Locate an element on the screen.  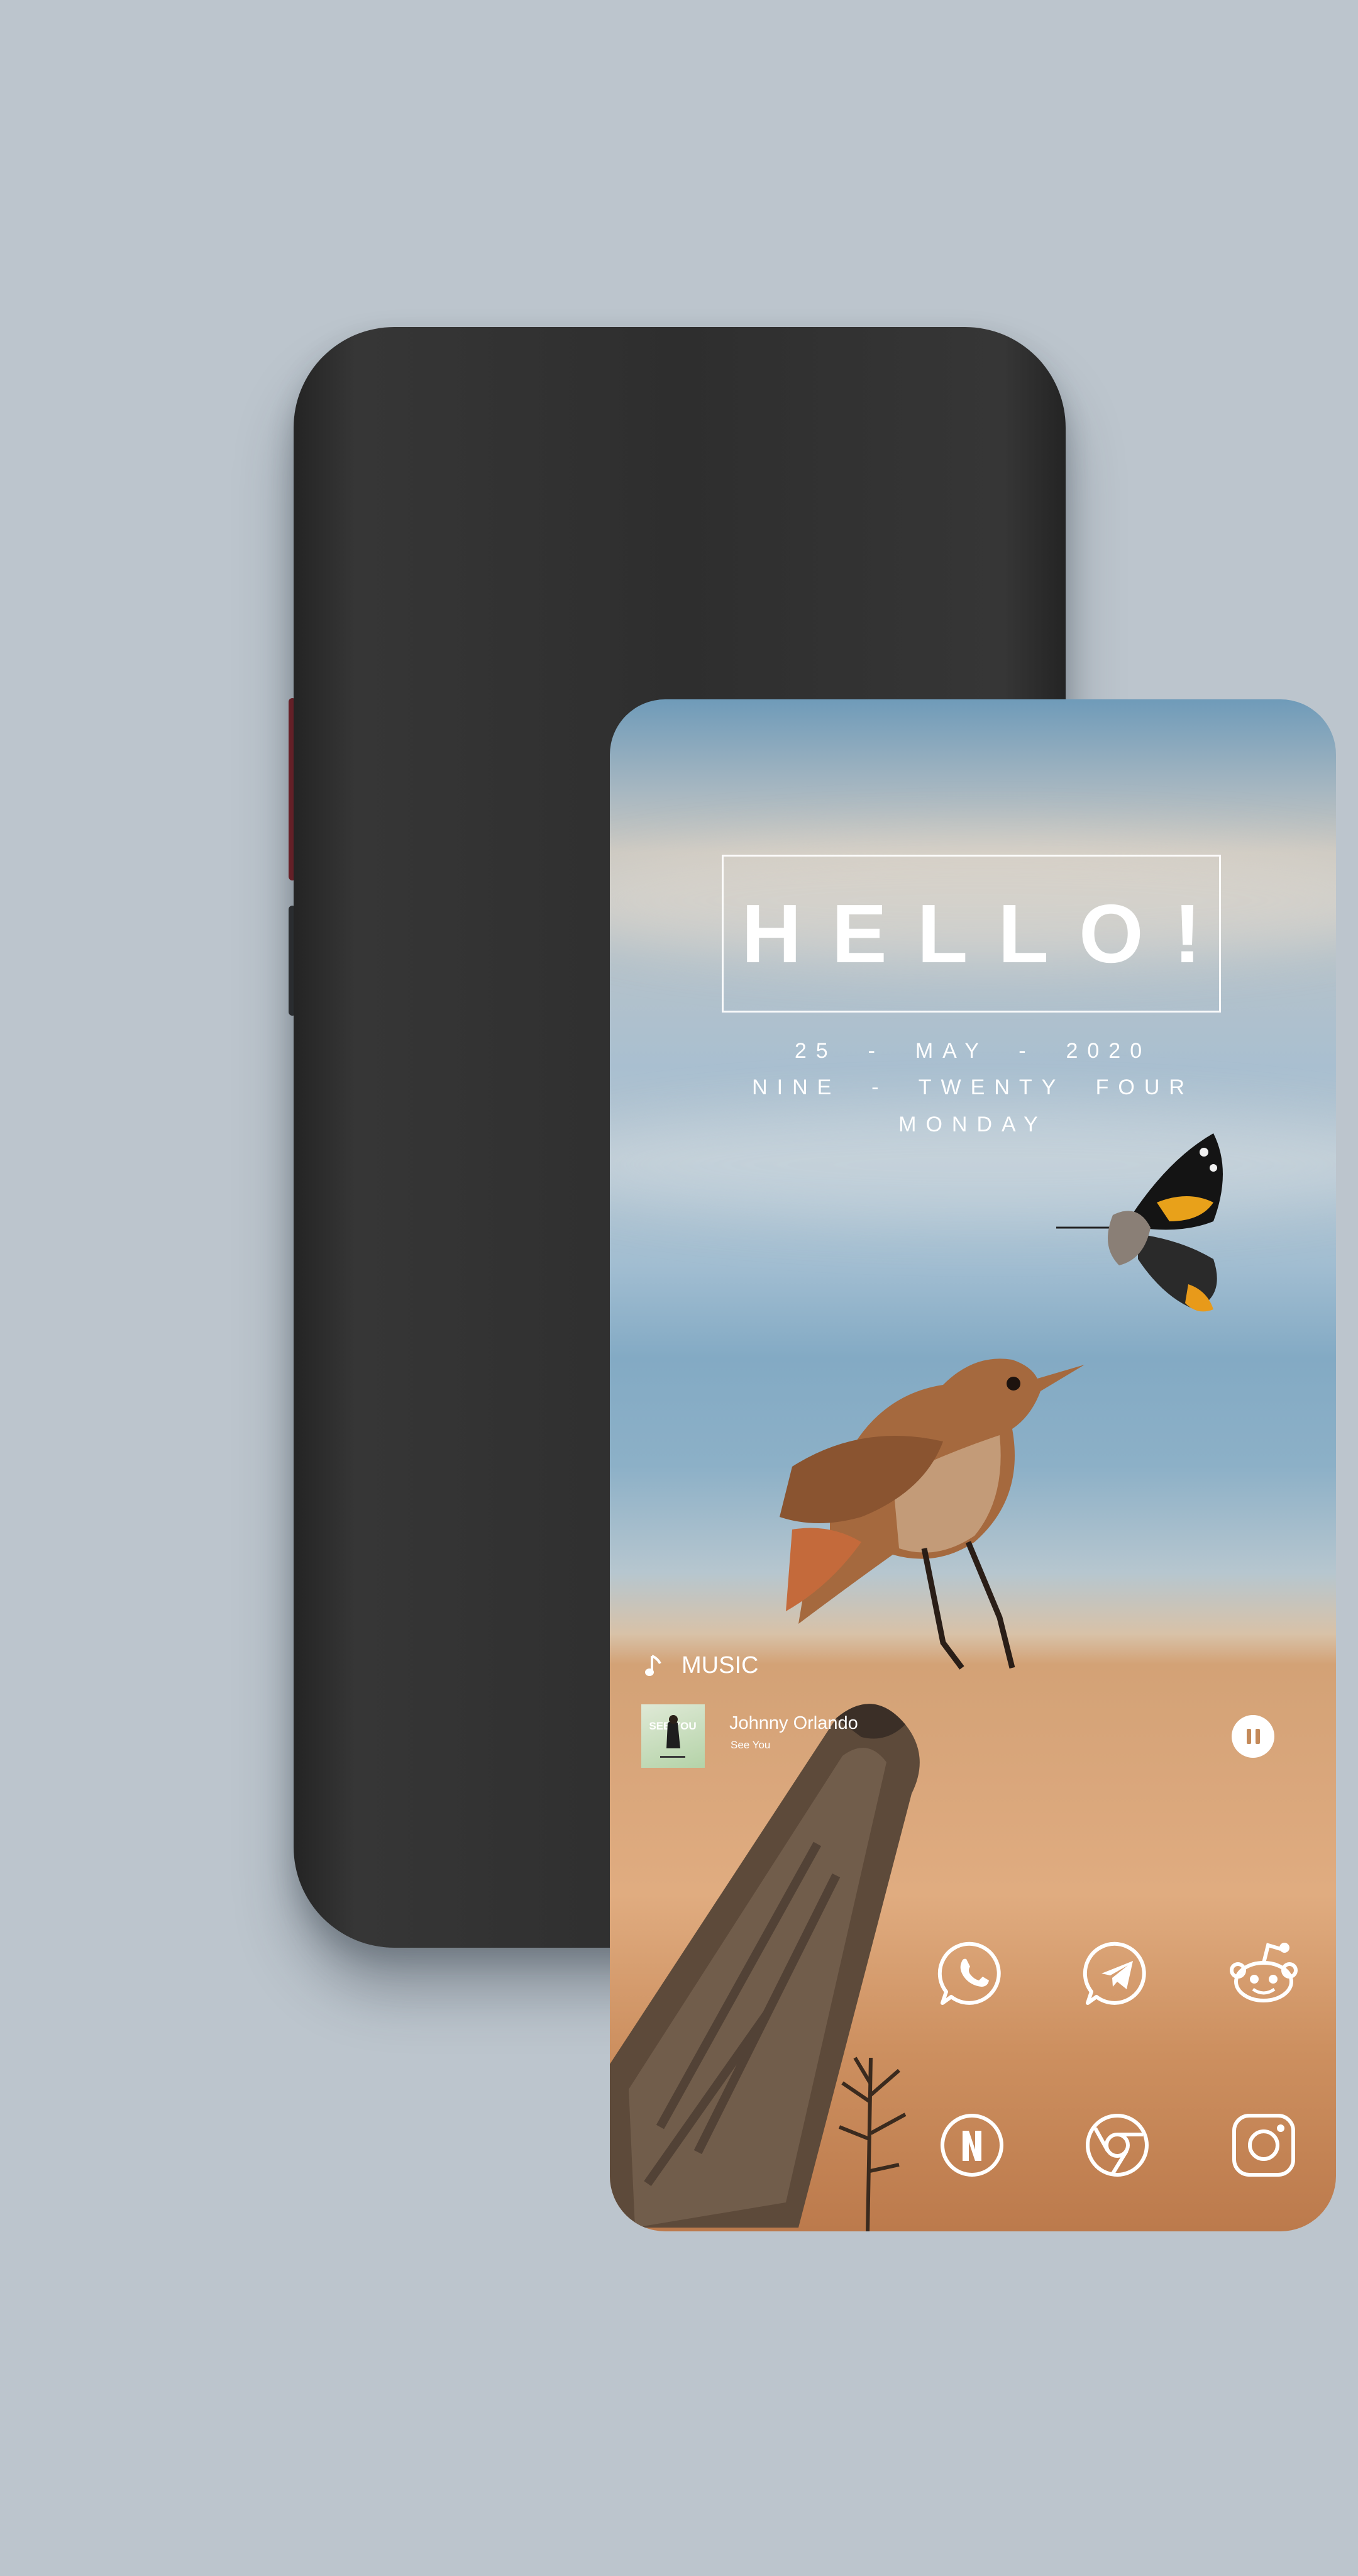
telegram-icon is located at coordinates (1117, 1973).